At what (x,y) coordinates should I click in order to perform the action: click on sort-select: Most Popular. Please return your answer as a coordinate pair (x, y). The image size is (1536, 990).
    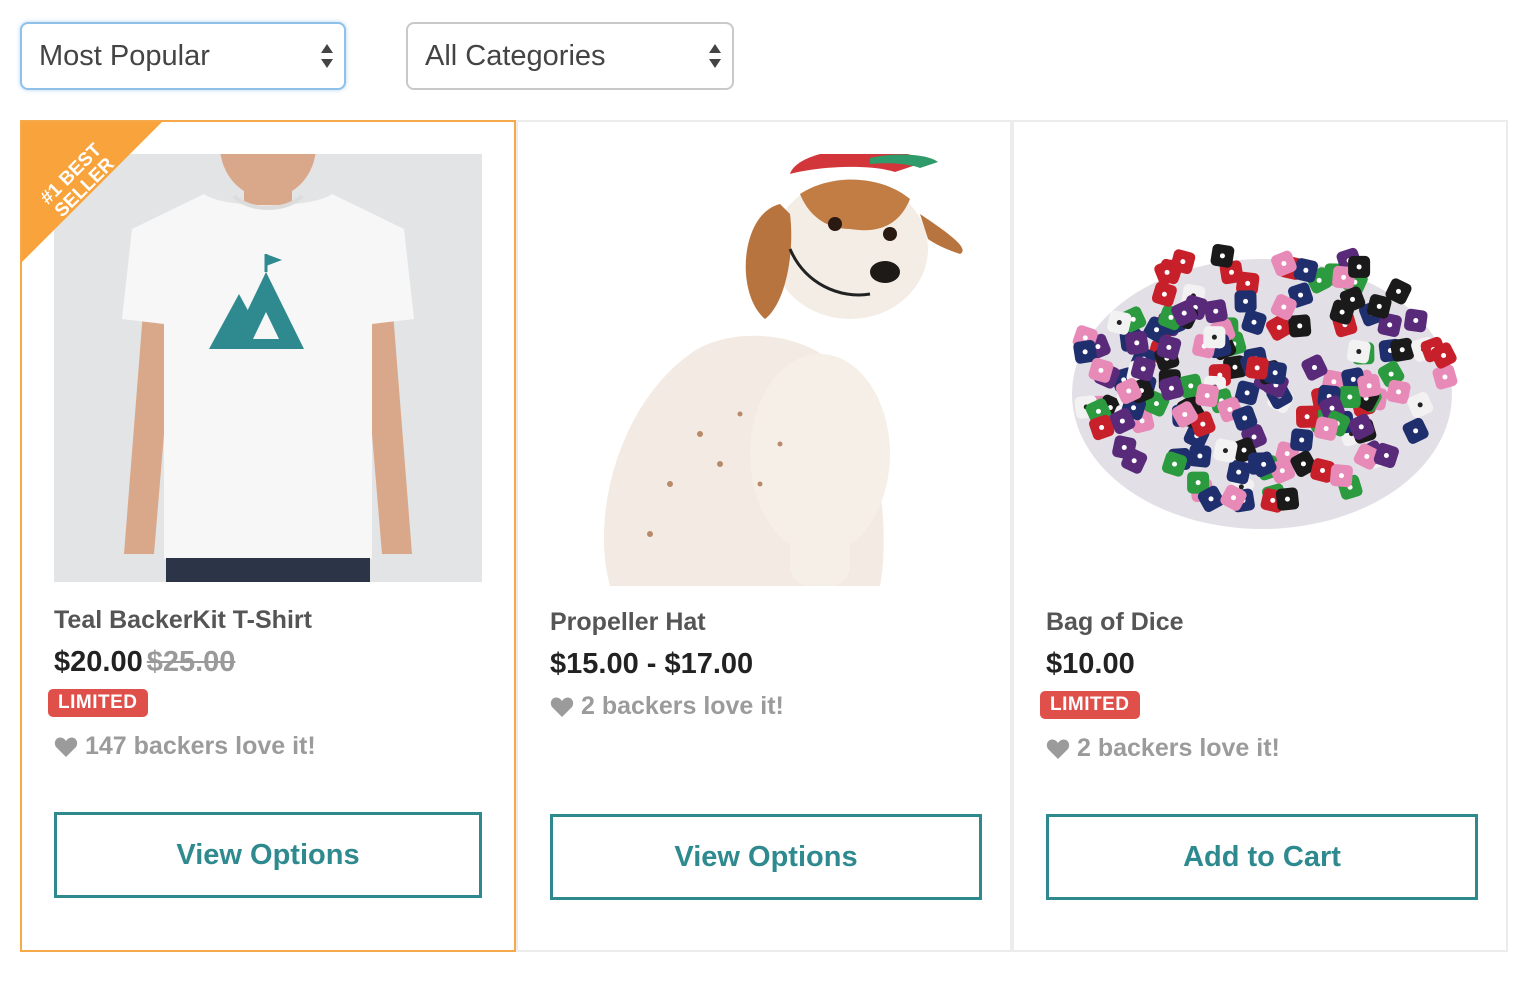
    Looking at the image, I should click on (183, 56).